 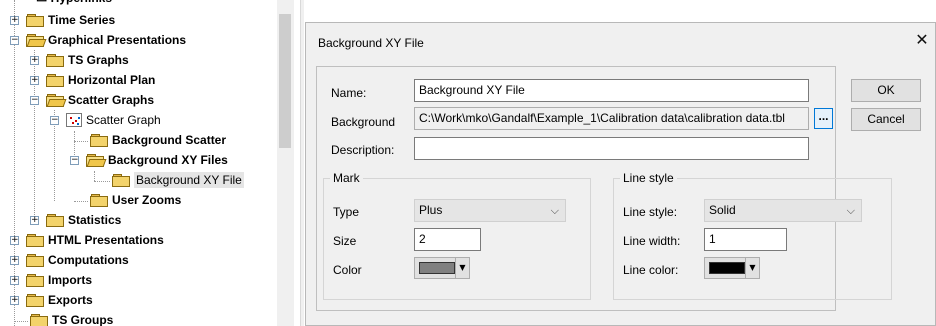 I want to click on line-color-label: Line color:, so click(x=651, y=270).